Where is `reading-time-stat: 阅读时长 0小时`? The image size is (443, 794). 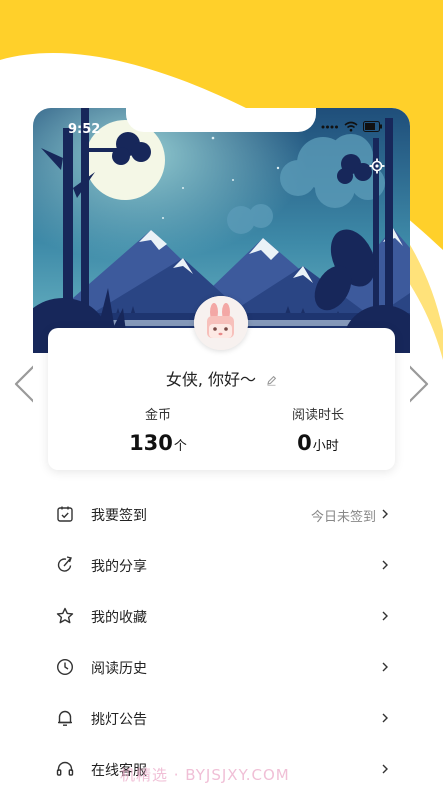 reading-time-stat: 阅读时长 0小时 is located at coordinates (318, 429).